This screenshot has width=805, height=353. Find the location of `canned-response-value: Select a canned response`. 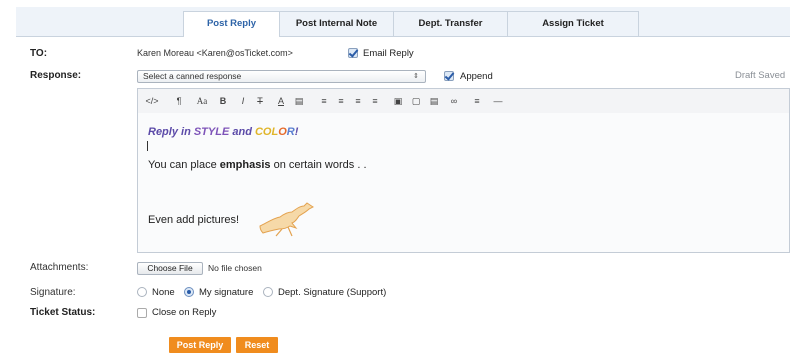

canned-response-value: Select a canned response is located at coordinates (192, 76).